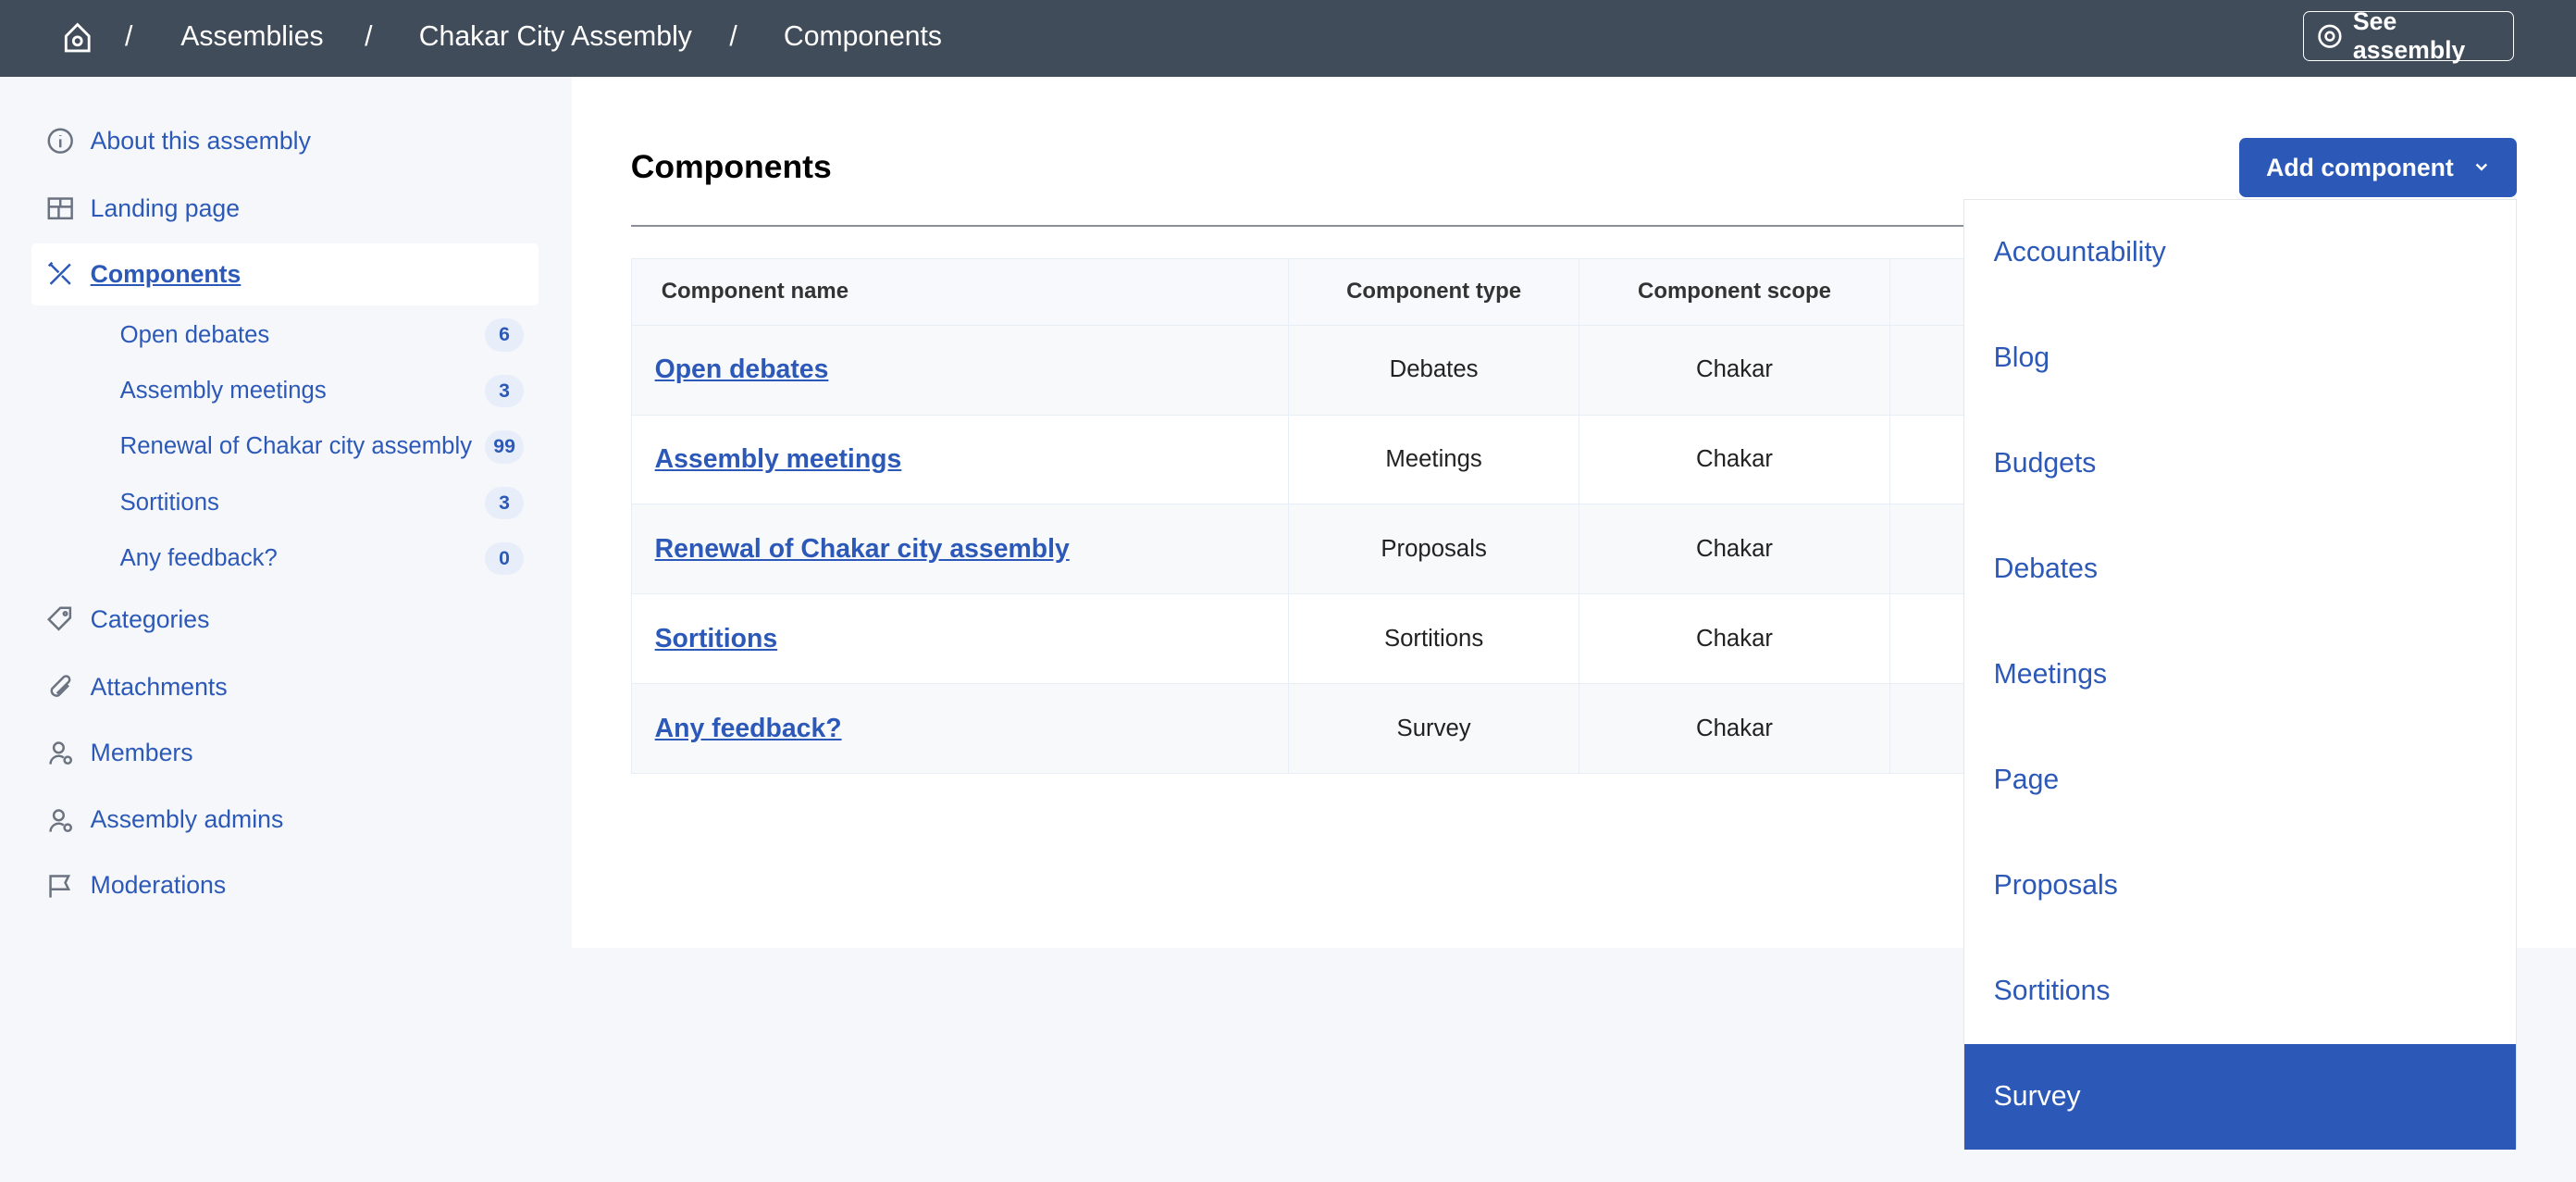  I want to click on column-header: Component type, so click(1433, 291).